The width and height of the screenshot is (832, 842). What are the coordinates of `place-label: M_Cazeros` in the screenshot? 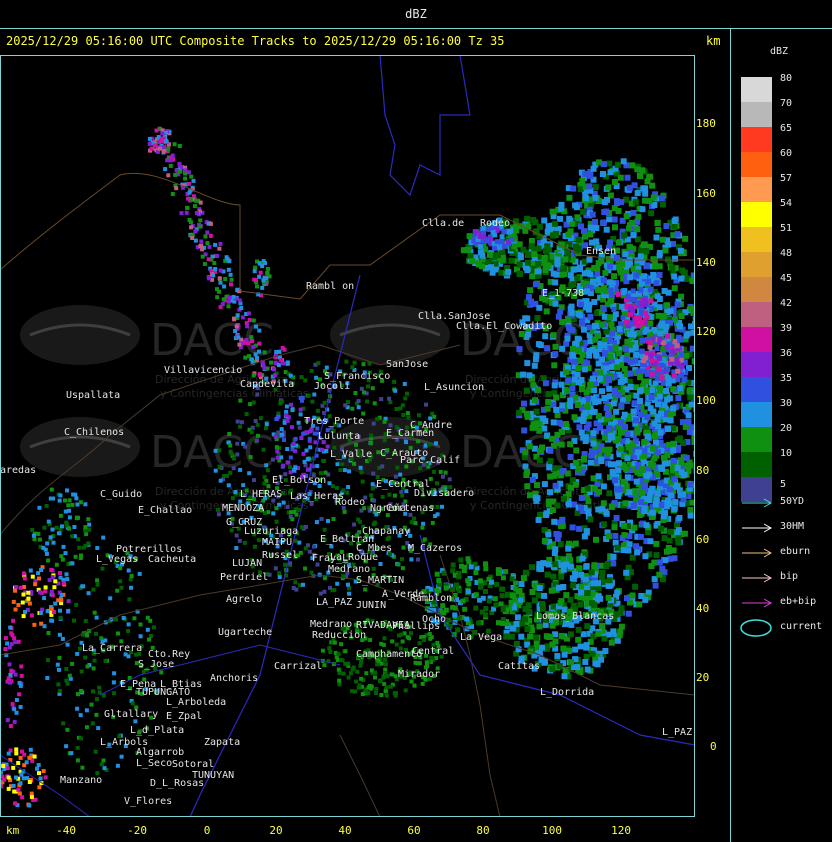 It's located at (435, 548).